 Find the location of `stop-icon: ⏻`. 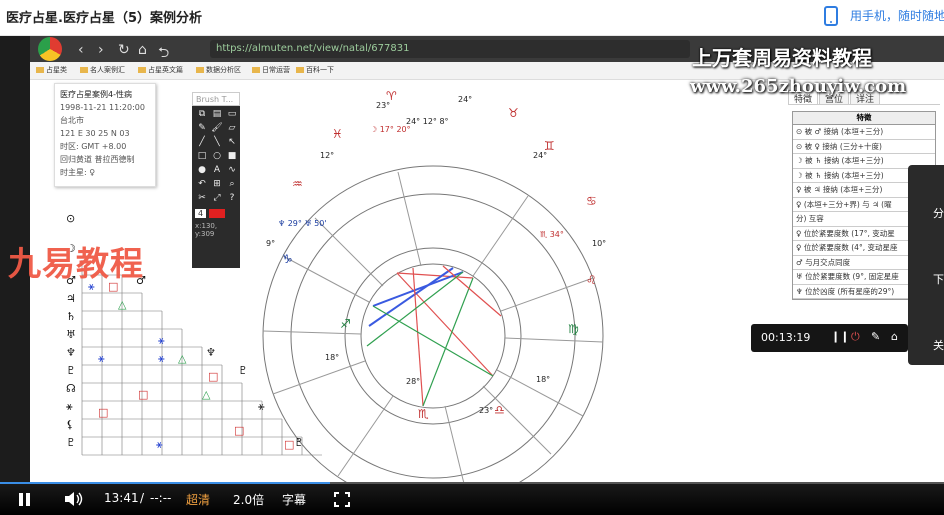

stop-icon: ⏻ is located at coordinates (855, 337).